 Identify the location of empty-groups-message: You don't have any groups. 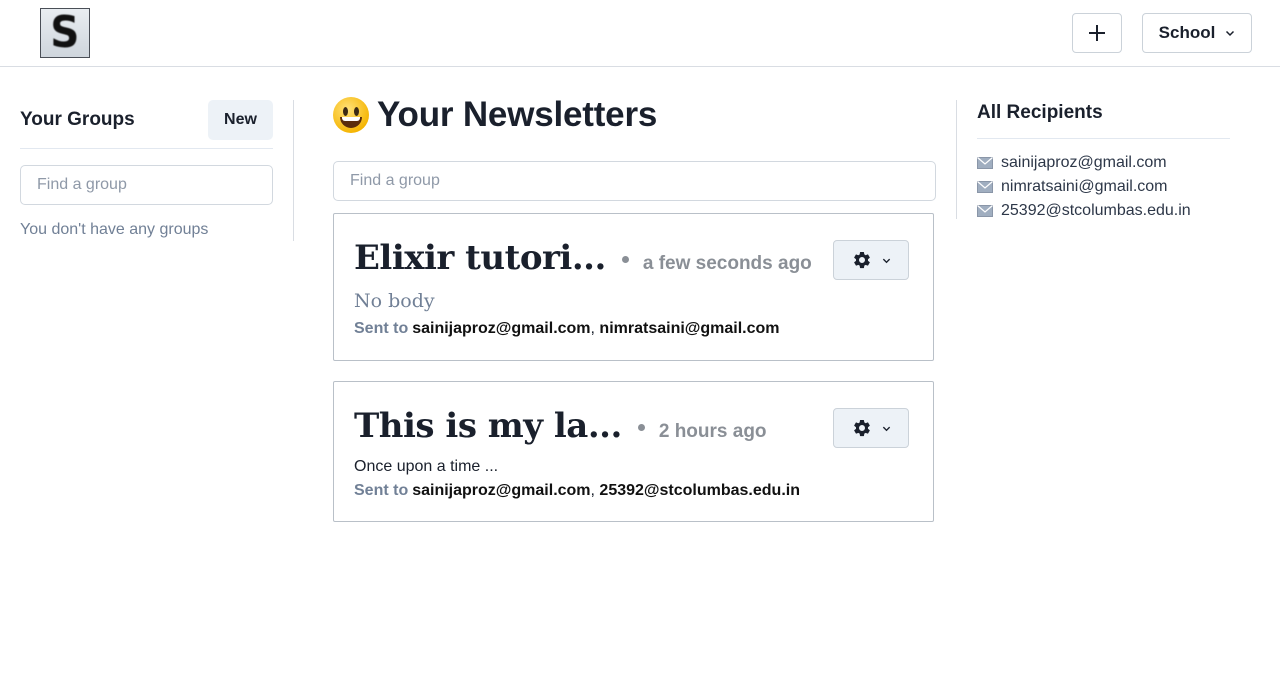
(114, 229).